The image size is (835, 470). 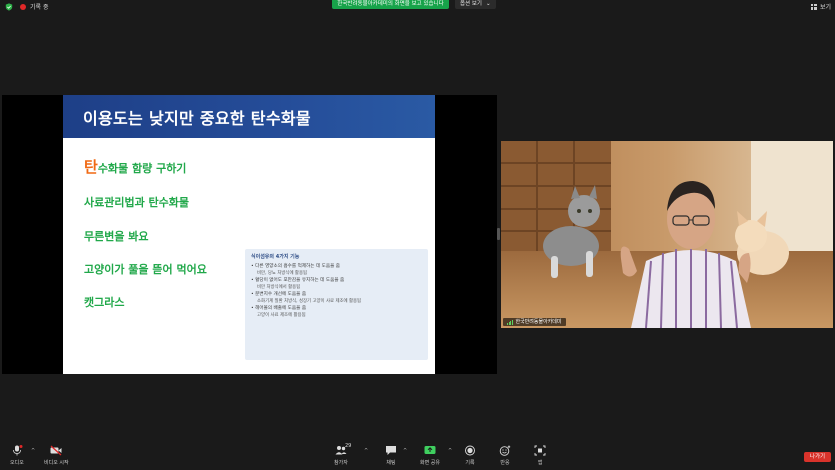 I want to click on reactions-label: 반응, so click(x=505, y=463).